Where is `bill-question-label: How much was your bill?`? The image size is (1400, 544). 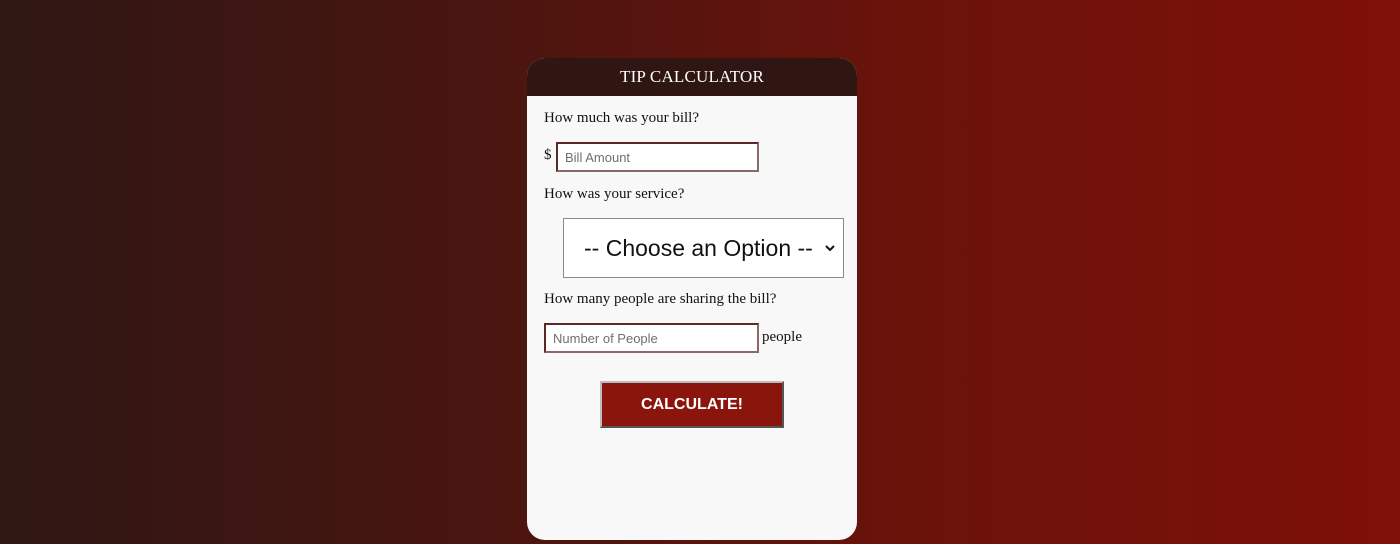
bill-question-label: How much was your bill? is located at coordinates (621, 118).